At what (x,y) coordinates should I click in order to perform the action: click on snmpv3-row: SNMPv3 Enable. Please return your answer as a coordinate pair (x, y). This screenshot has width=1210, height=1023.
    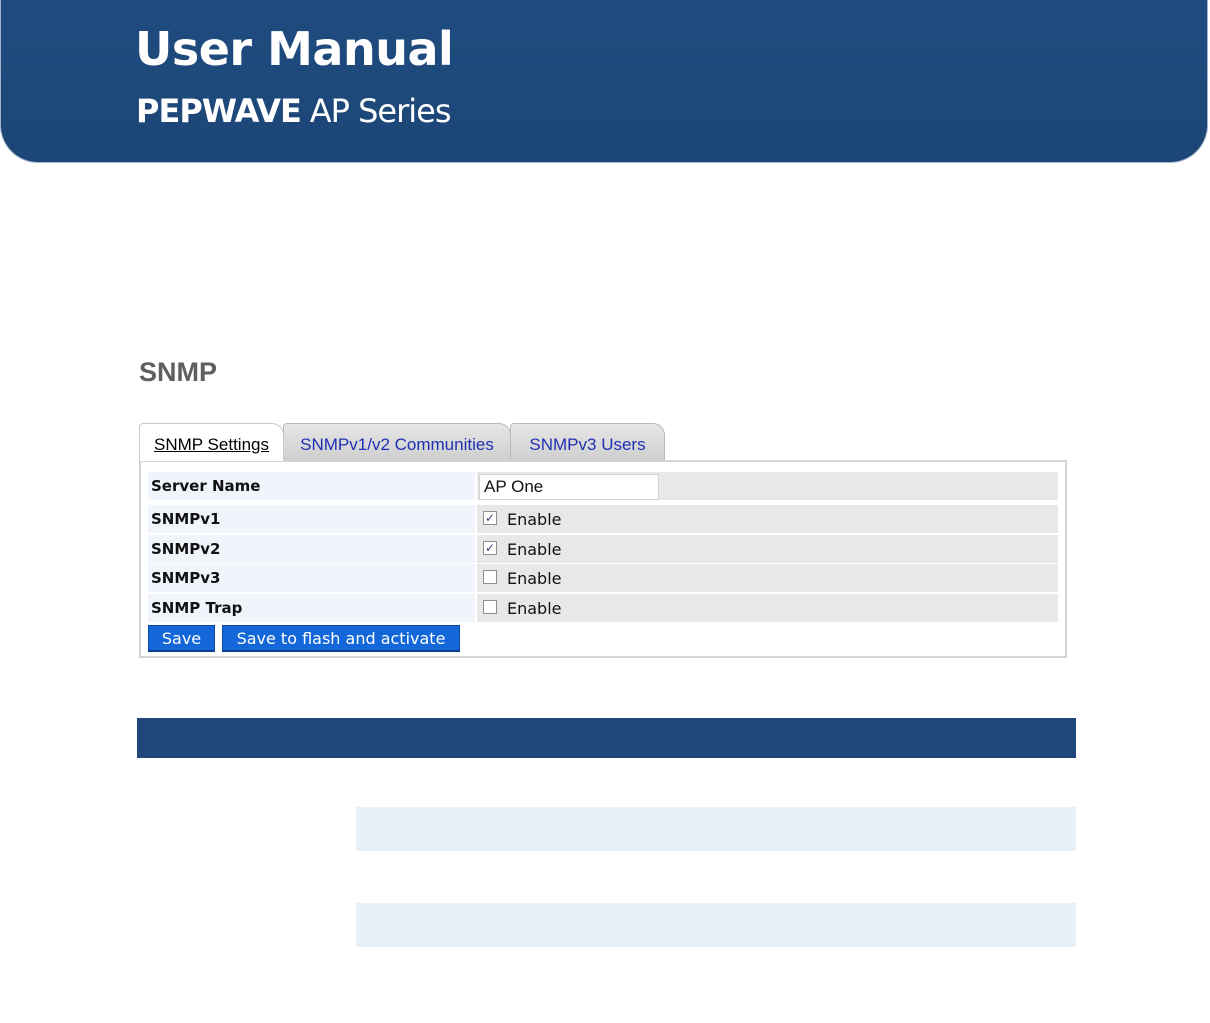
    Looking at the image, I should click on (603, 578).